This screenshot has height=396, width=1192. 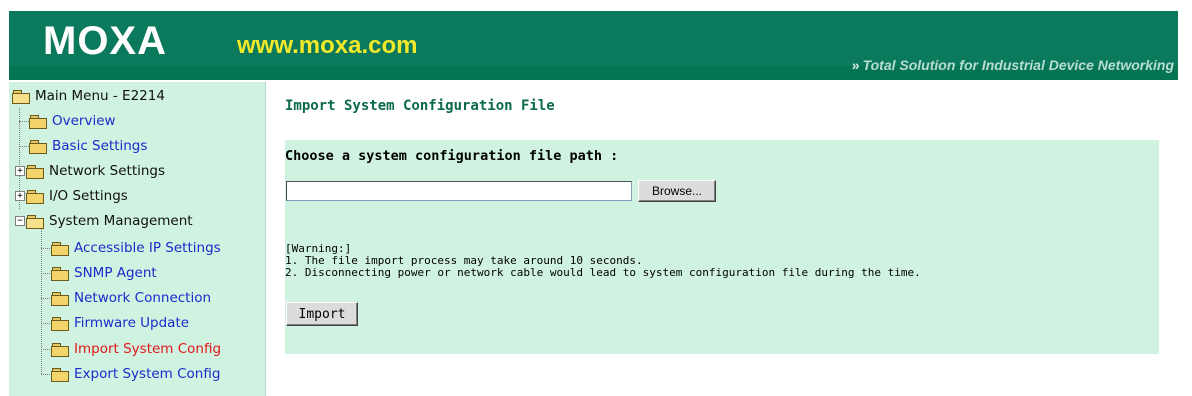 I want to click on double-chevron-icon: », so click(x=855, y=65).